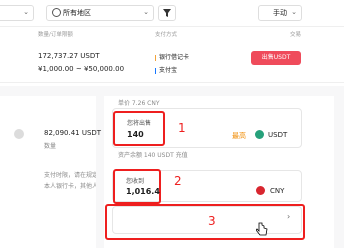  Describe the element at coordinates (239, 136) in the screenshot. I see `max-button: 最高` at that location.